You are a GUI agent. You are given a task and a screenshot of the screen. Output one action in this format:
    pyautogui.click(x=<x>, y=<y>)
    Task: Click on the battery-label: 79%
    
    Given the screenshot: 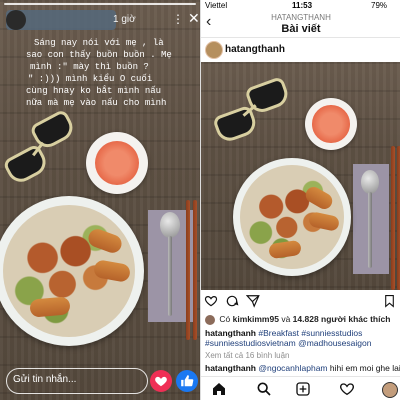 What is the action you would take?
    pyautogui.click(x=379, y=5)
    